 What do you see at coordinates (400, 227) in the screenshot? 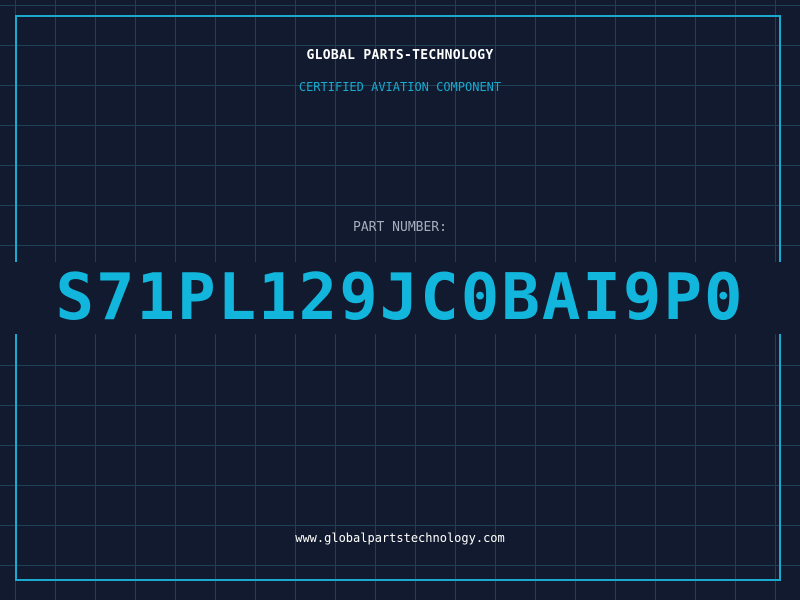
I see `part-number-label: PART NUMBER:` at bounding box center [400, 227].